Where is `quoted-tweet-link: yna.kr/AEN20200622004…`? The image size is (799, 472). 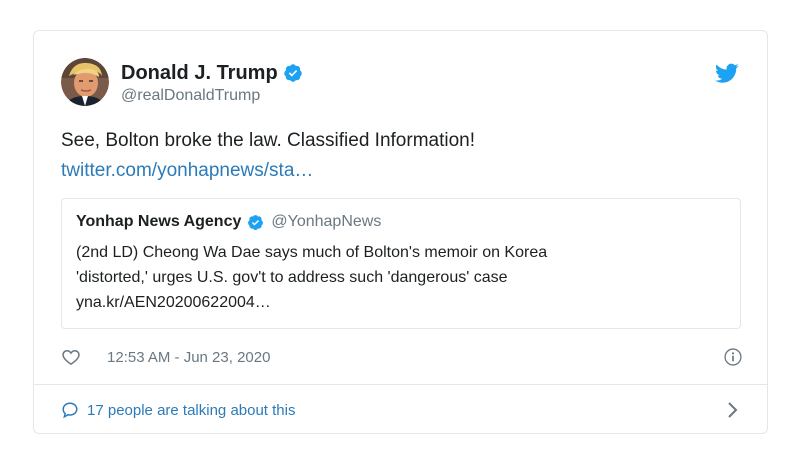
quoted-tweet-link: yna.kr/AEN20200622004… is located at coordinates (173, 302).